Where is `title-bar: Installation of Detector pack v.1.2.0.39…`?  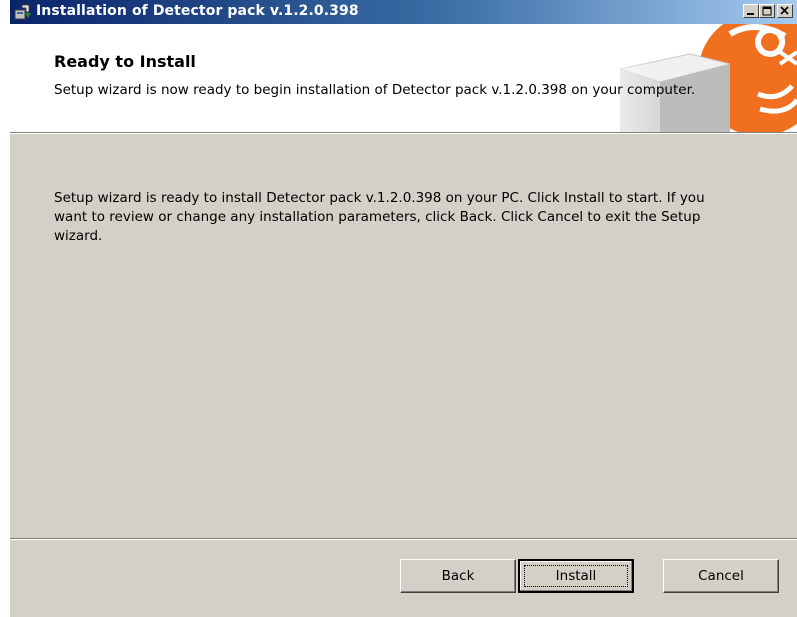
title-bar: Installation of Detector pack v.1.2.0.39… is located at coordinates (403, 12).